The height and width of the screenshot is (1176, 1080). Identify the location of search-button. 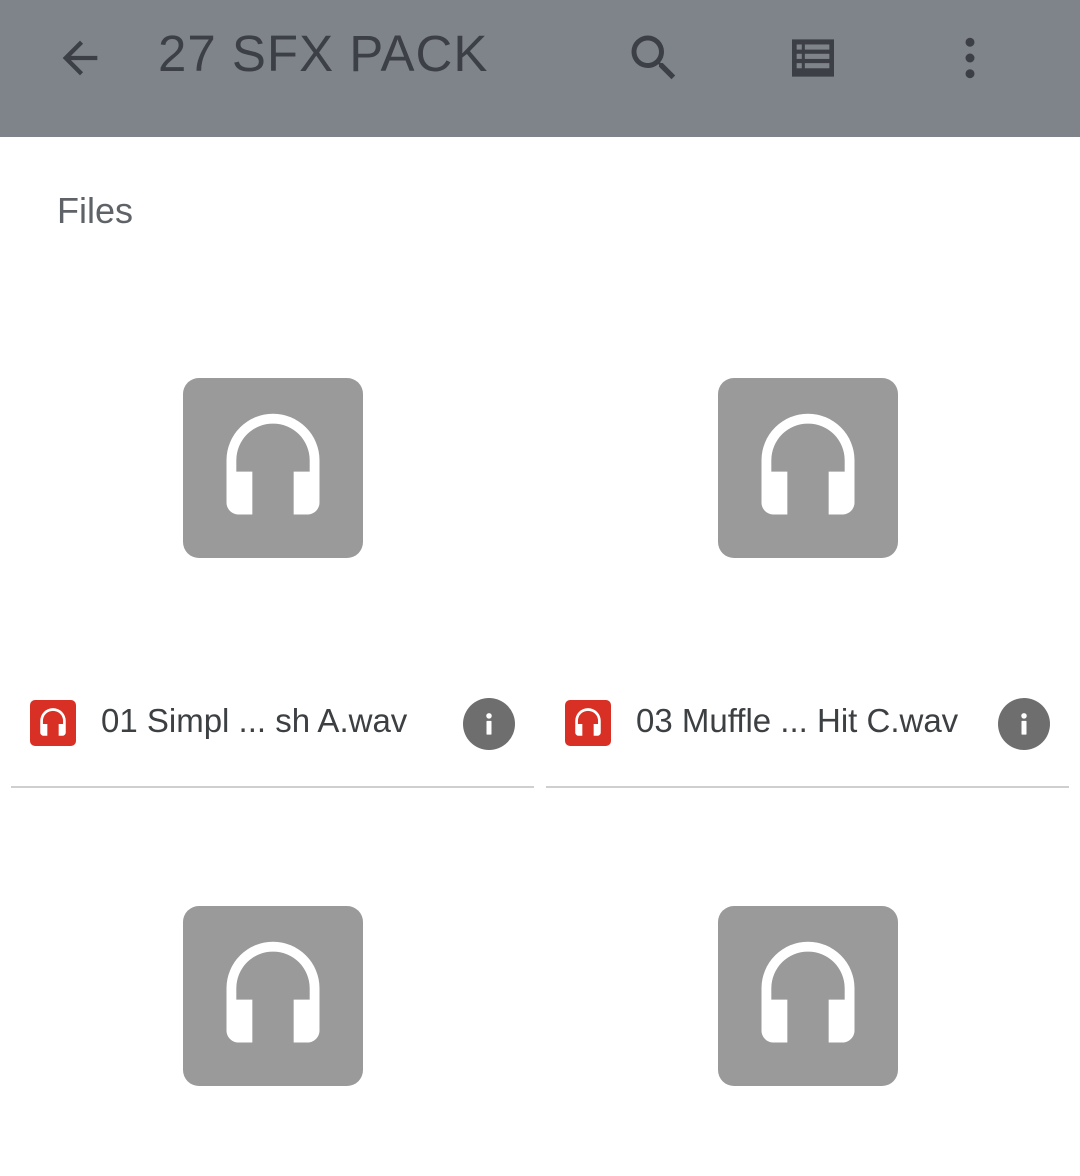
(654, 58).